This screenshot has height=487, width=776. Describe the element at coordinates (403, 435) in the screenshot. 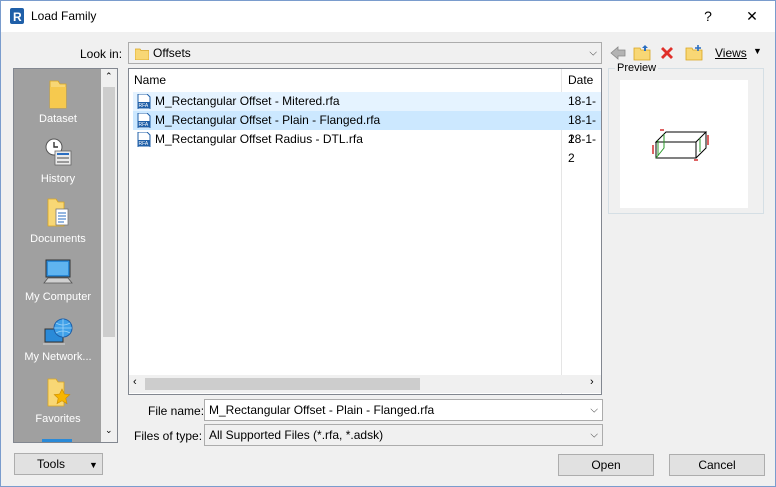

I see `files-of-type-combobox: All Supported Files (*.rfa, *.adsk) ⌵` at that location.